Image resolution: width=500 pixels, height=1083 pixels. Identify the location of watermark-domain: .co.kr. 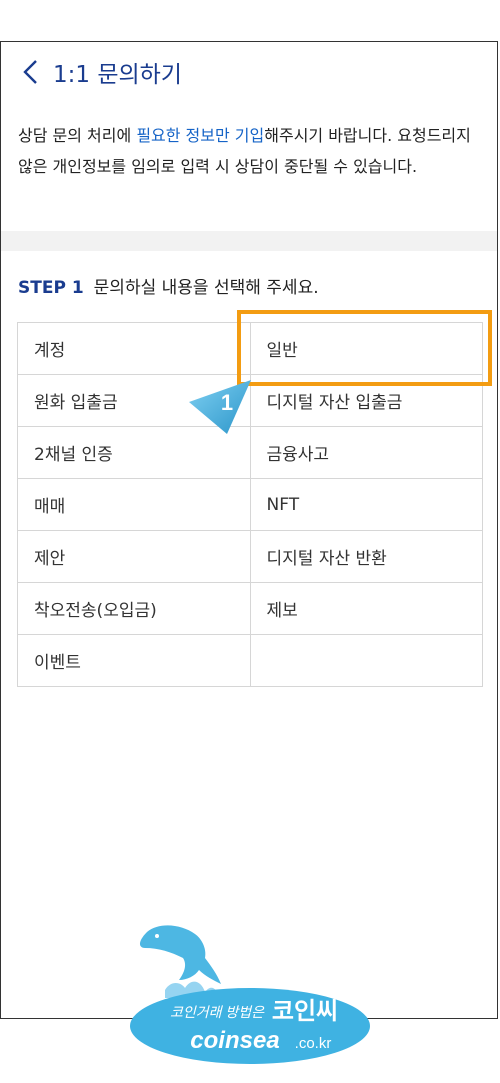
(313, 1043).